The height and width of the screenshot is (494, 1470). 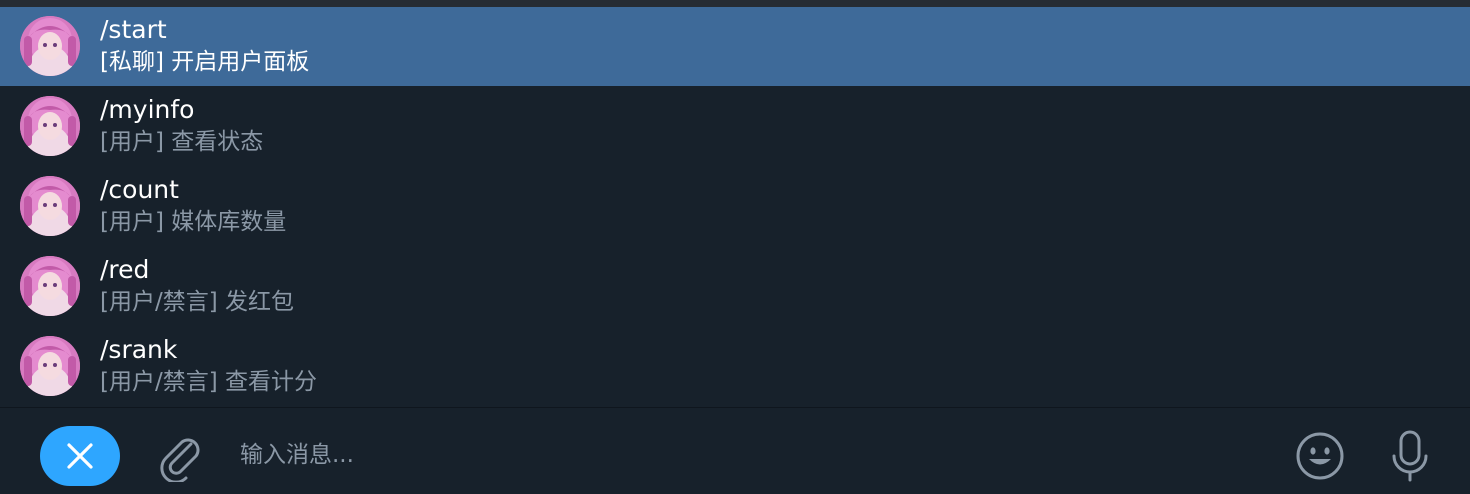 I want to click on command-name: /myinfo, so click(x=147, y=109).